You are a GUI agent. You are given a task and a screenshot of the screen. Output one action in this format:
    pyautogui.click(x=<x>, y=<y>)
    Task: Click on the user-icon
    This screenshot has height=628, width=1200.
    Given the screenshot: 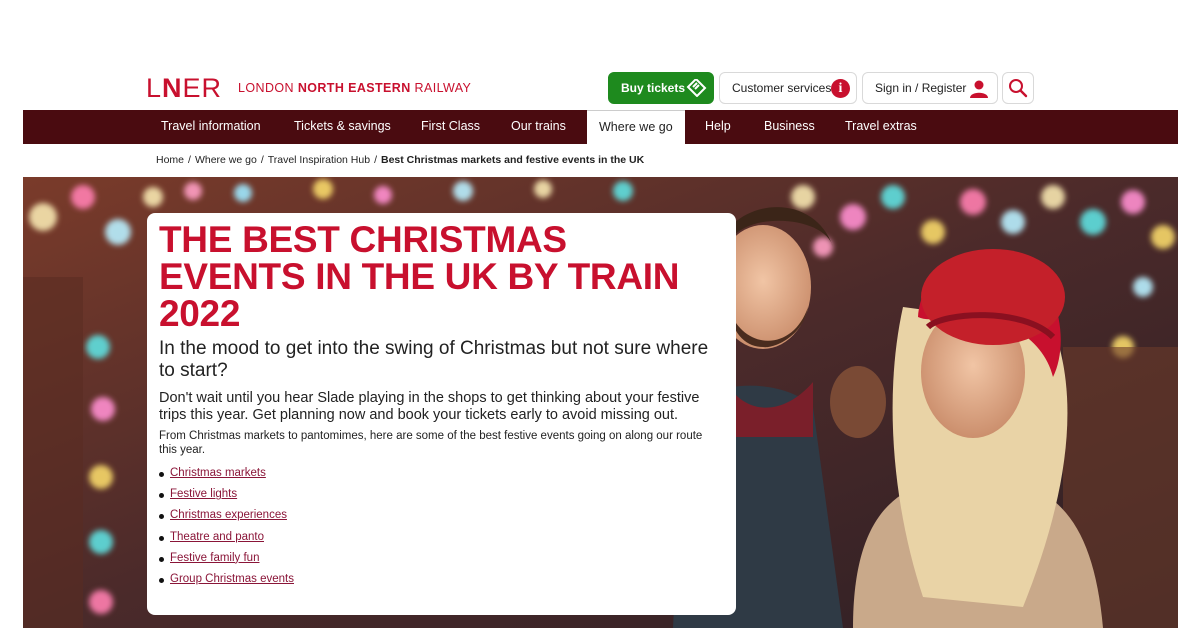 What is the action you would take?
    pyautogui.click(x=979, y=89)
    